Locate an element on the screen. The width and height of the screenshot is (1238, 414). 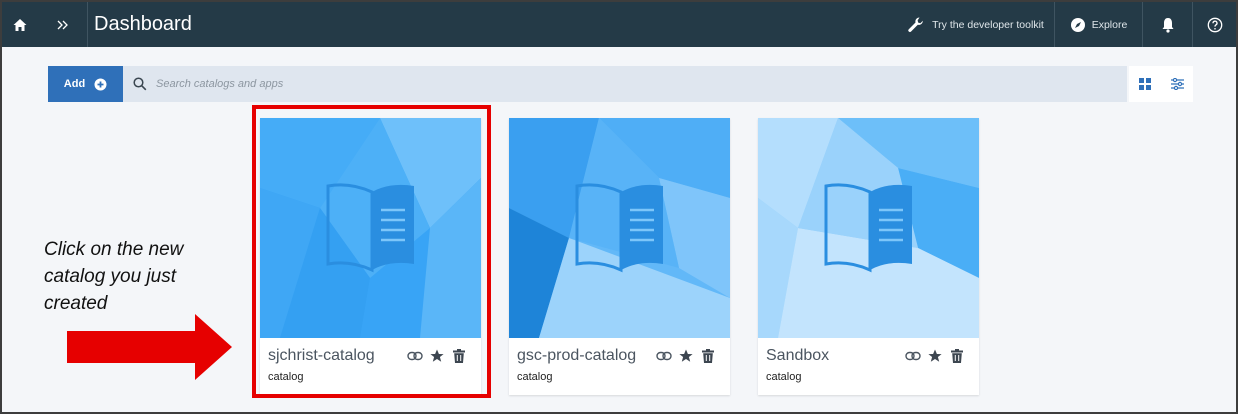
grid-view-button is located at coordinates (1145, 84).